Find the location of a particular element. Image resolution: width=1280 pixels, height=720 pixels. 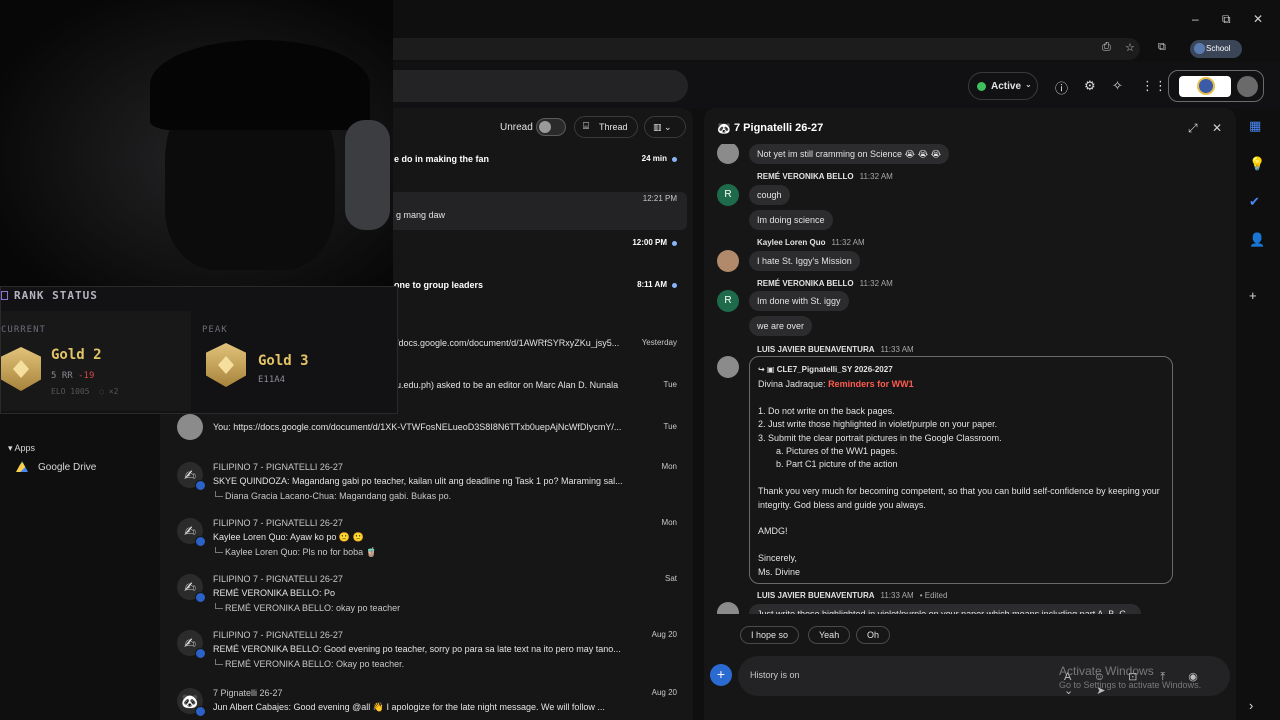

conversation-name: 7 Pignatelli 26-27 is located at coordinates (248, 693).